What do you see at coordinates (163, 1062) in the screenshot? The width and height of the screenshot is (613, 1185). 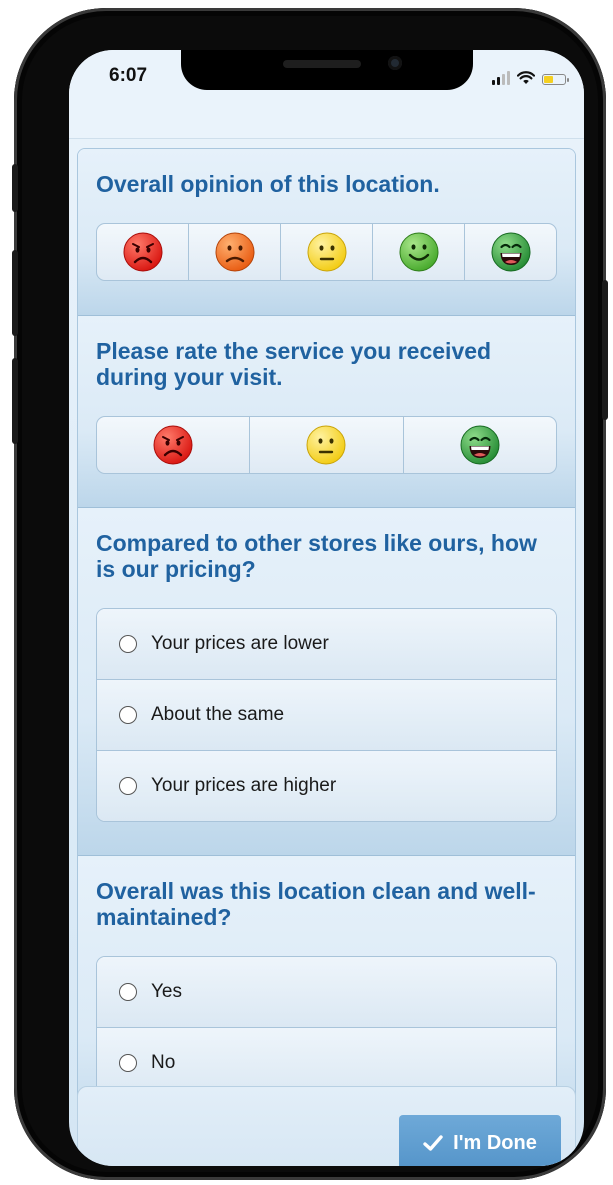 I see `radio-label: No` at bounding box center [163, 1062].